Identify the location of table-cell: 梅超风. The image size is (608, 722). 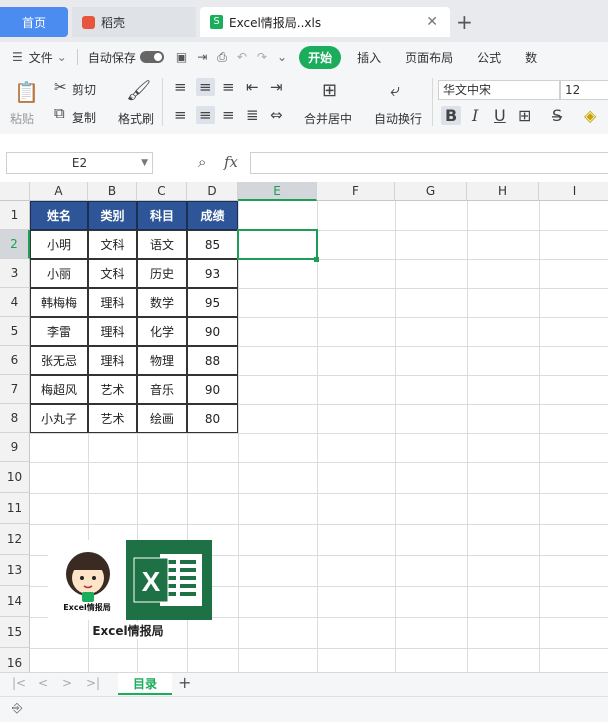
(59, 389).